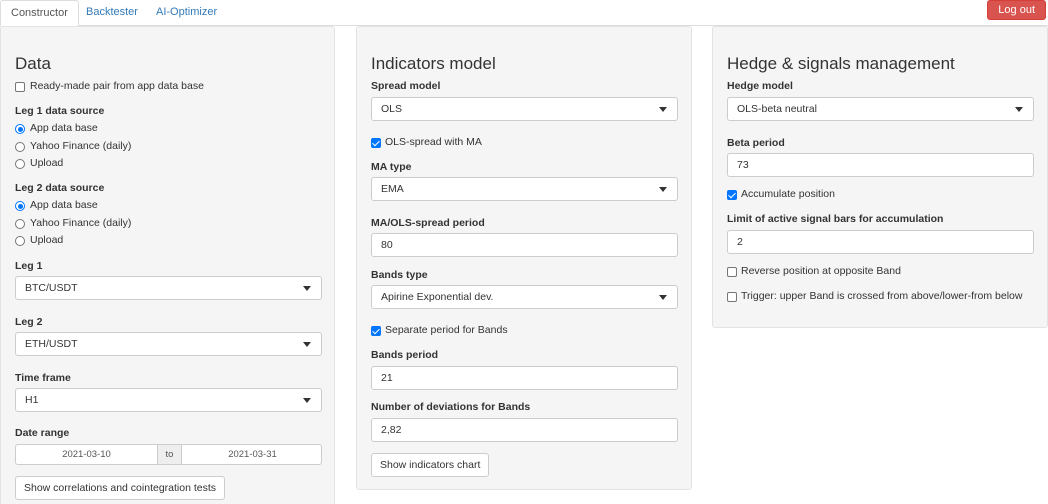 This screenshot has height=504, width=1048. Describe the element at coordinates (399, 275) in the screenshot. I see `bands-type-label: Bands type` at that location.